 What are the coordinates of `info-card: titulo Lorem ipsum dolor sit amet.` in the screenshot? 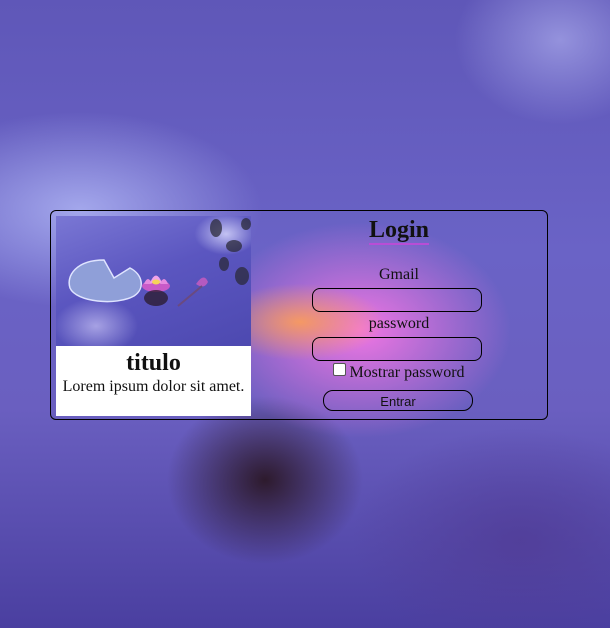 It's located at (153, 316).